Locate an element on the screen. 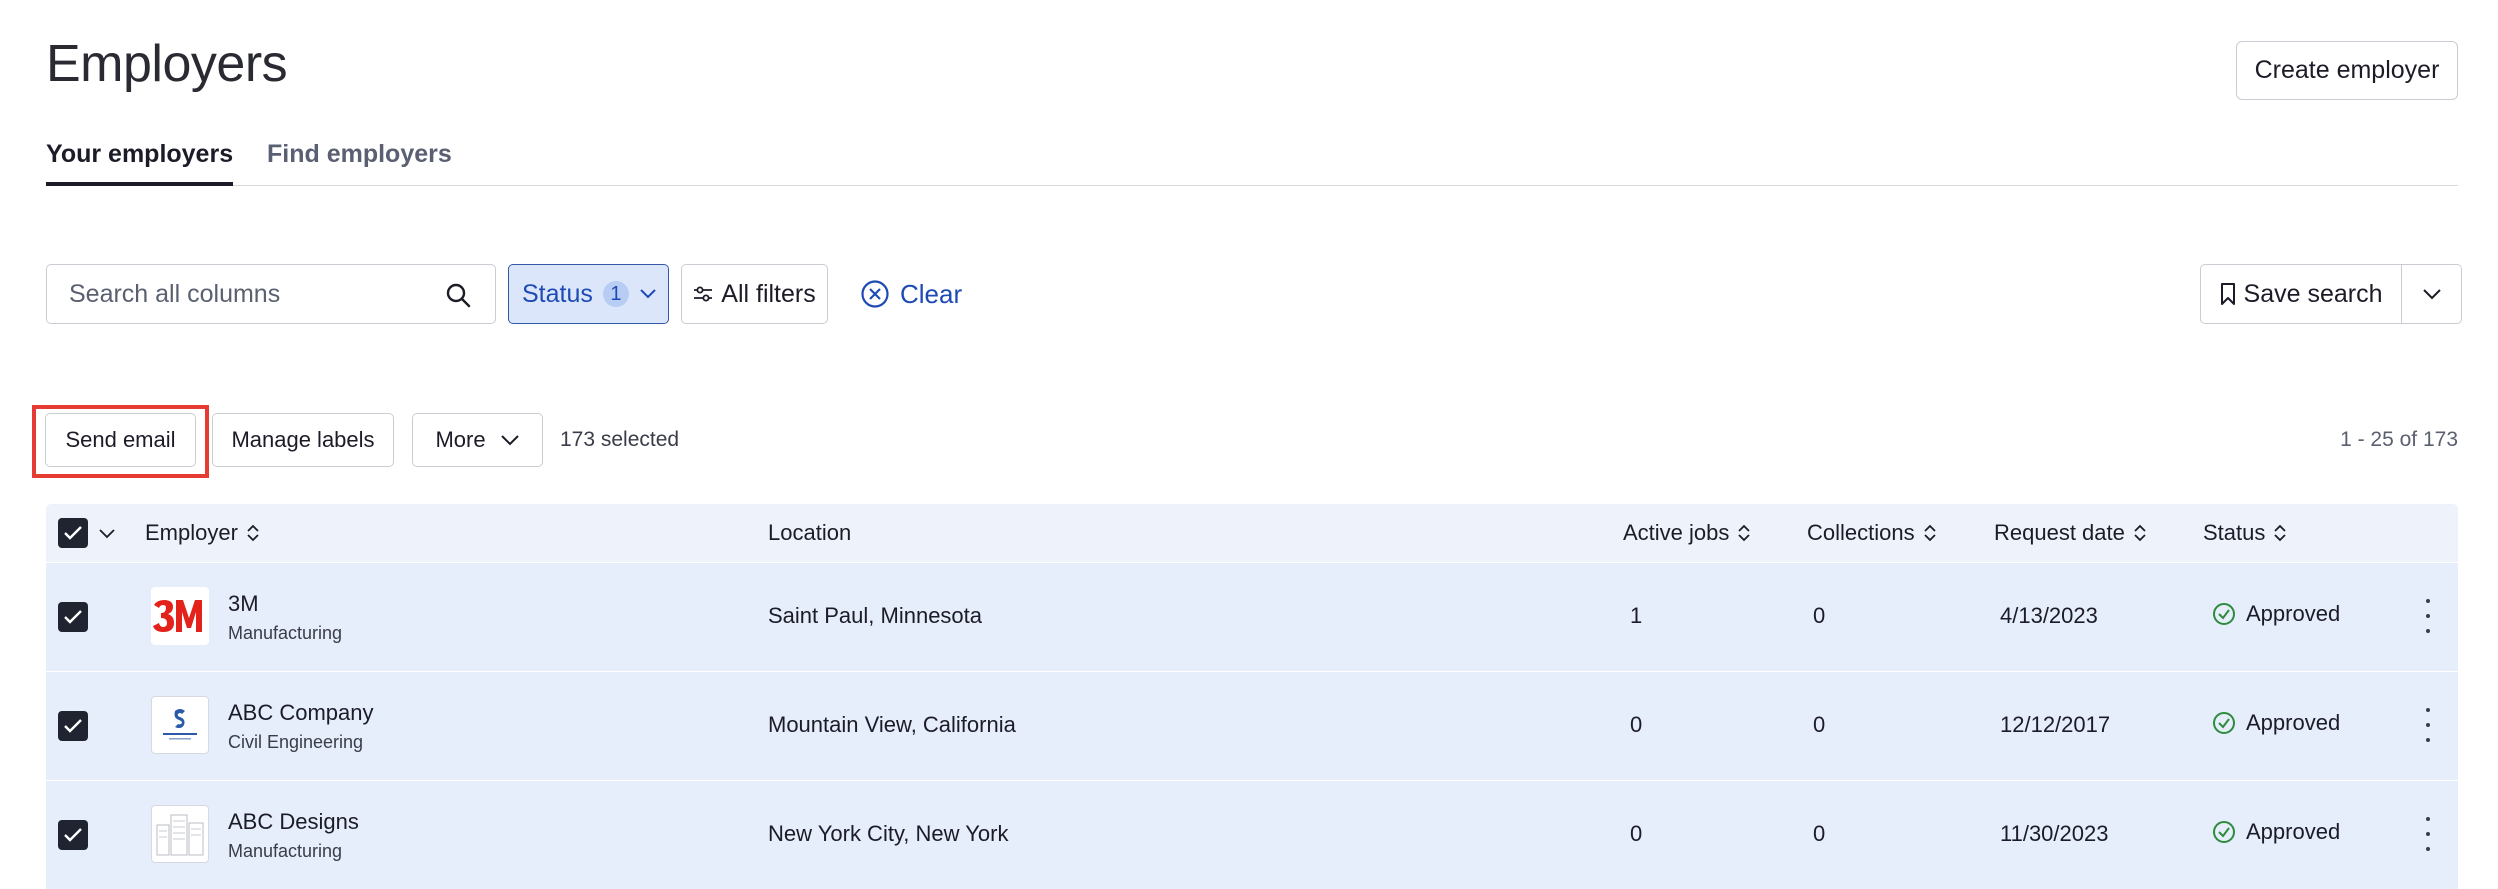 This screenshot has height=889, width=2498. bookmark-icon is located at coordinates (2227, 294).